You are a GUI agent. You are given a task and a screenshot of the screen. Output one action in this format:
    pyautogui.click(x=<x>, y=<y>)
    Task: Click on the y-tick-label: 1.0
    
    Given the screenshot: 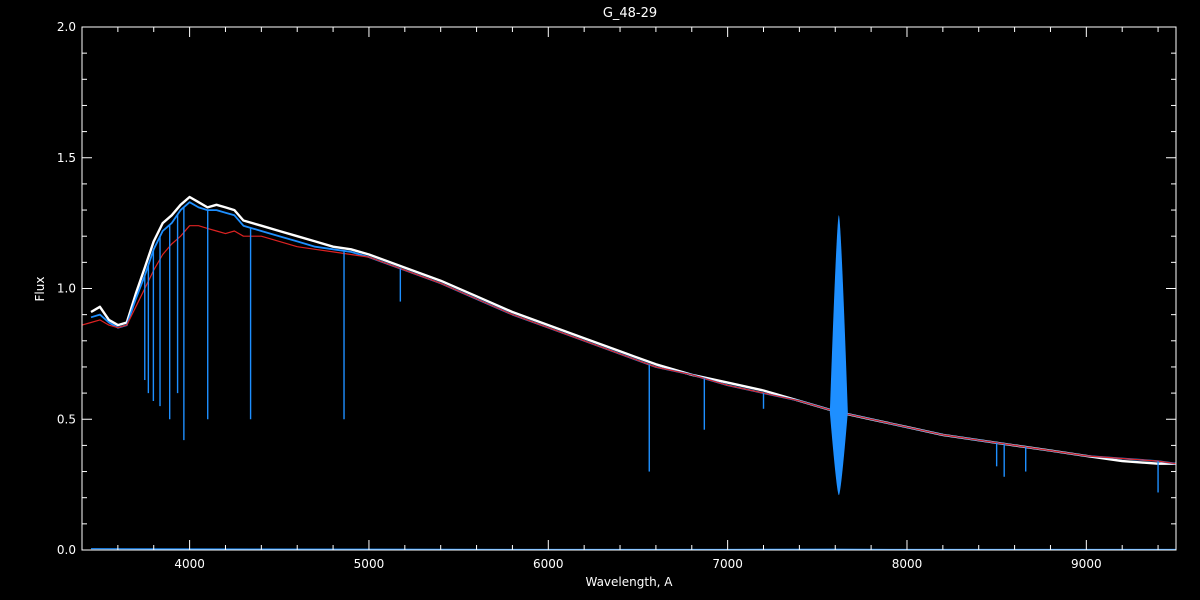 What is the action you would take?
    pyautogui.click(x=66, y=289)
    